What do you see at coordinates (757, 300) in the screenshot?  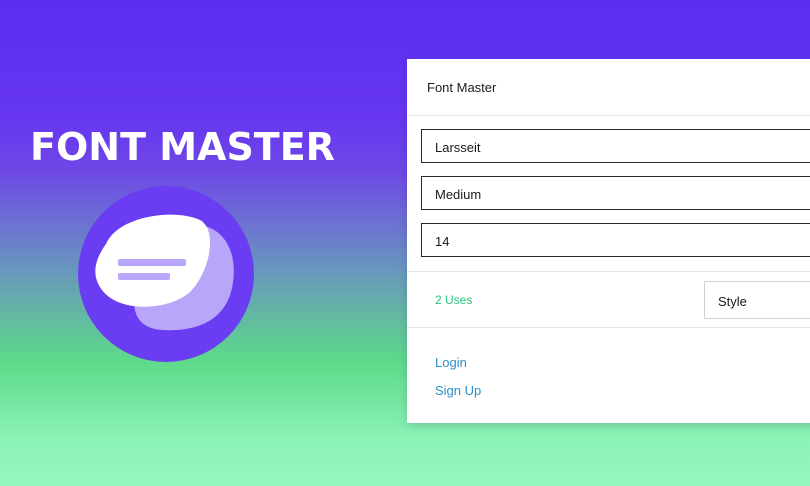 I see `style-select: Style` at bounding box center [757, 300].